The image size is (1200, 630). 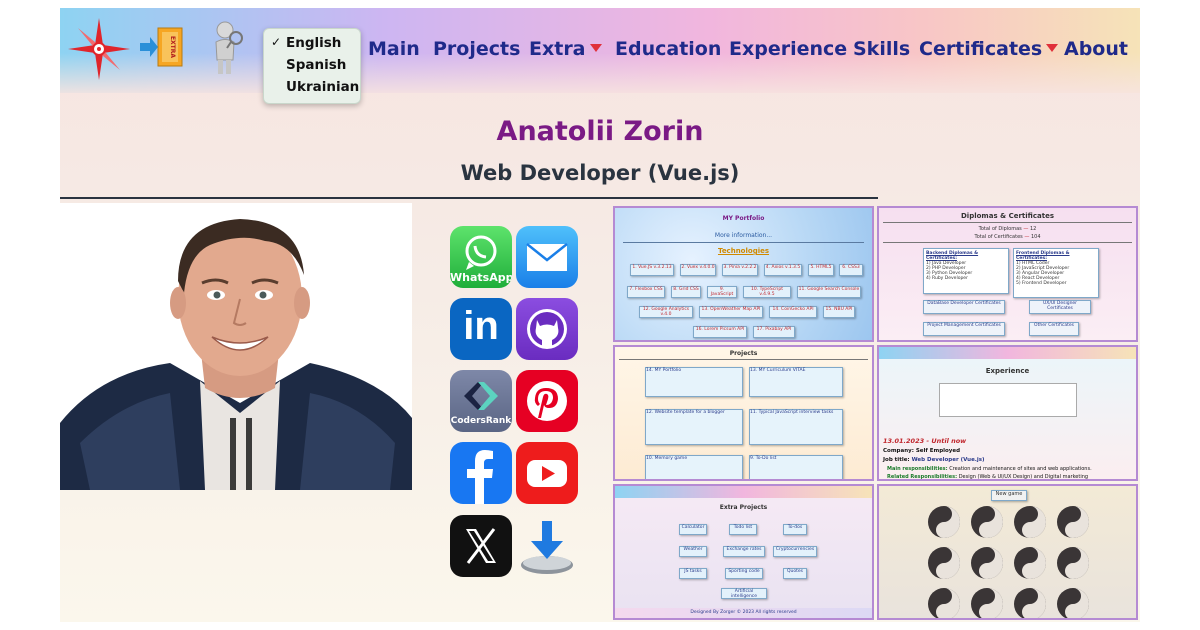 What do you see at coordinates (1096, 49) in the screenshot?
I see `nav-about: About` at bounding box center [1096, 49].